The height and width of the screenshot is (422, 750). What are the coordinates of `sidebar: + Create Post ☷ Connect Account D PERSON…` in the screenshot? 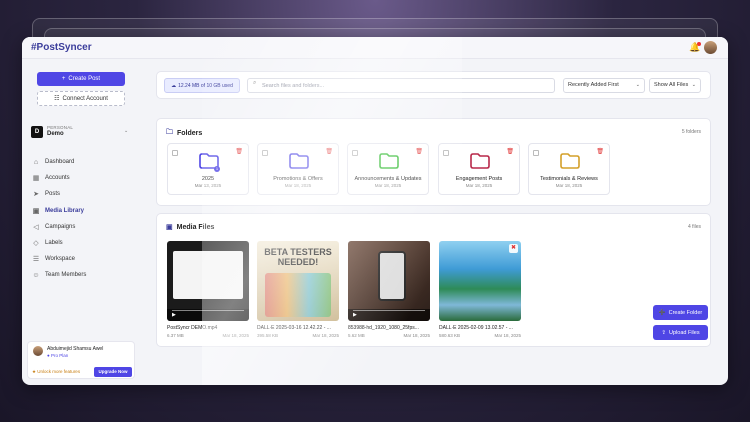 It's located at (84, 222).